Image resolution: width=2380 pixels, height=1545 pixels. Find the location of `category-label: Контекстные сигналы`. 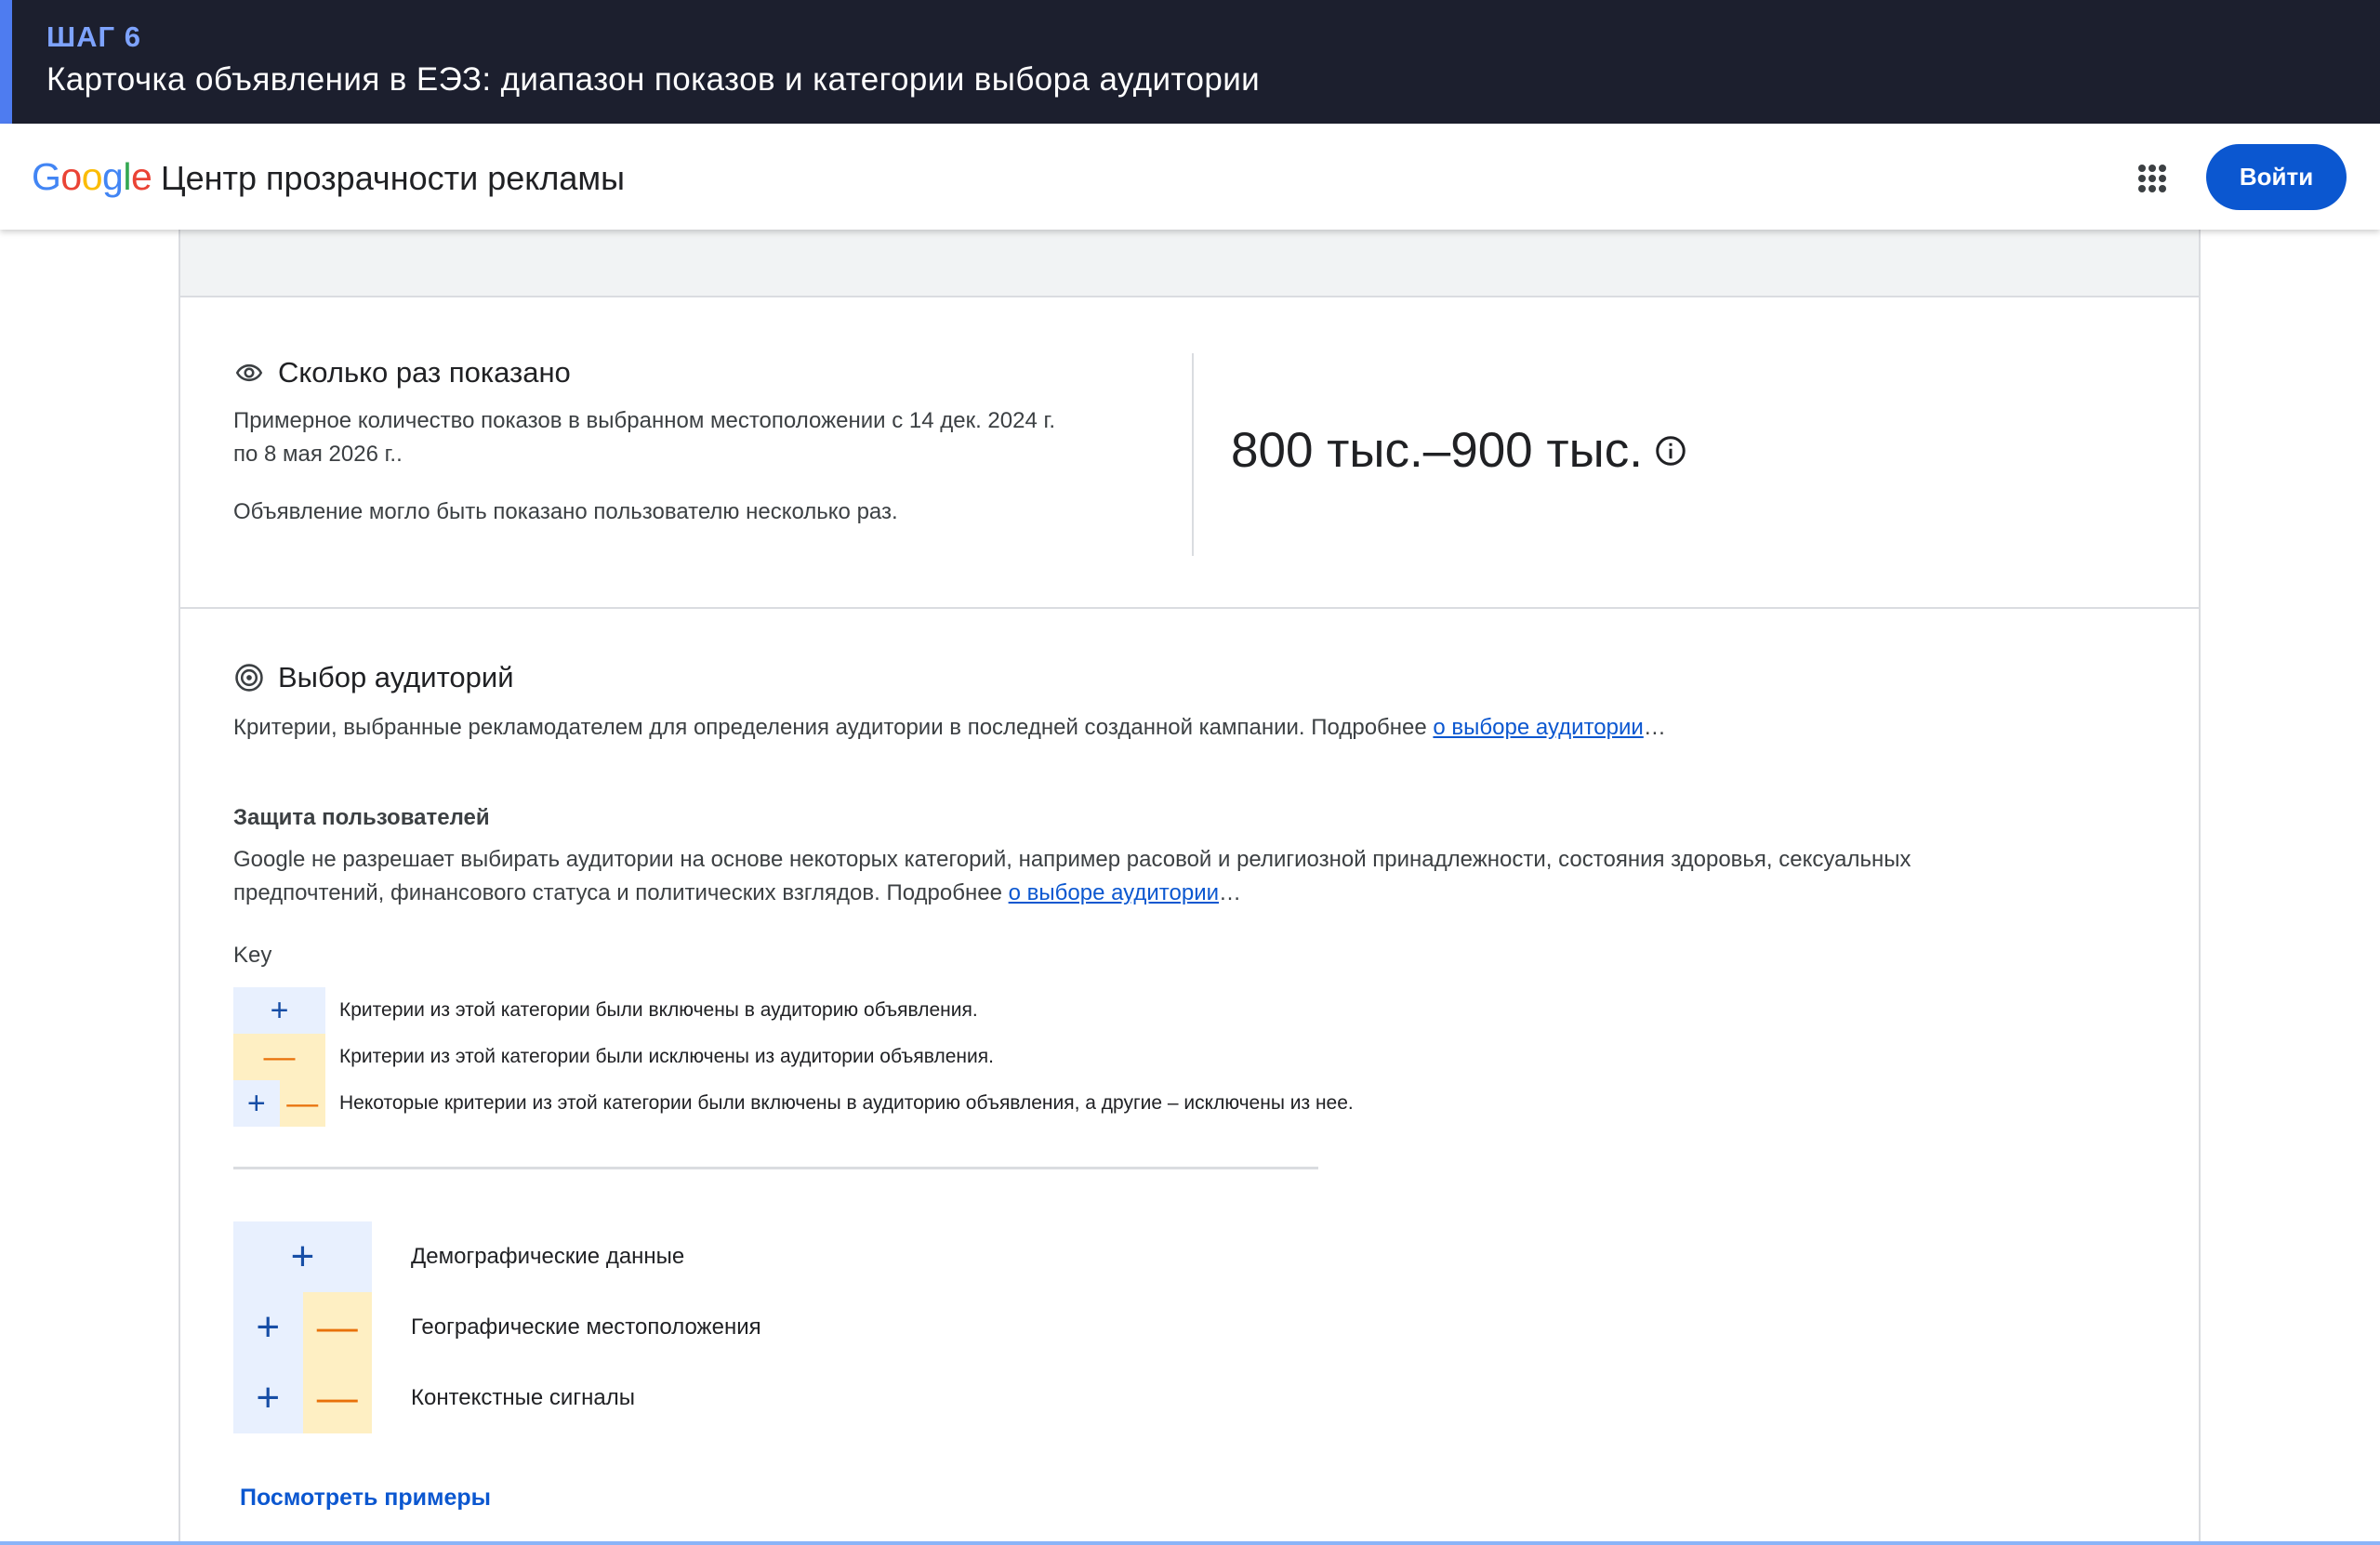

category-label: Контекстные сигналы is located at coordinates (523, 1398).